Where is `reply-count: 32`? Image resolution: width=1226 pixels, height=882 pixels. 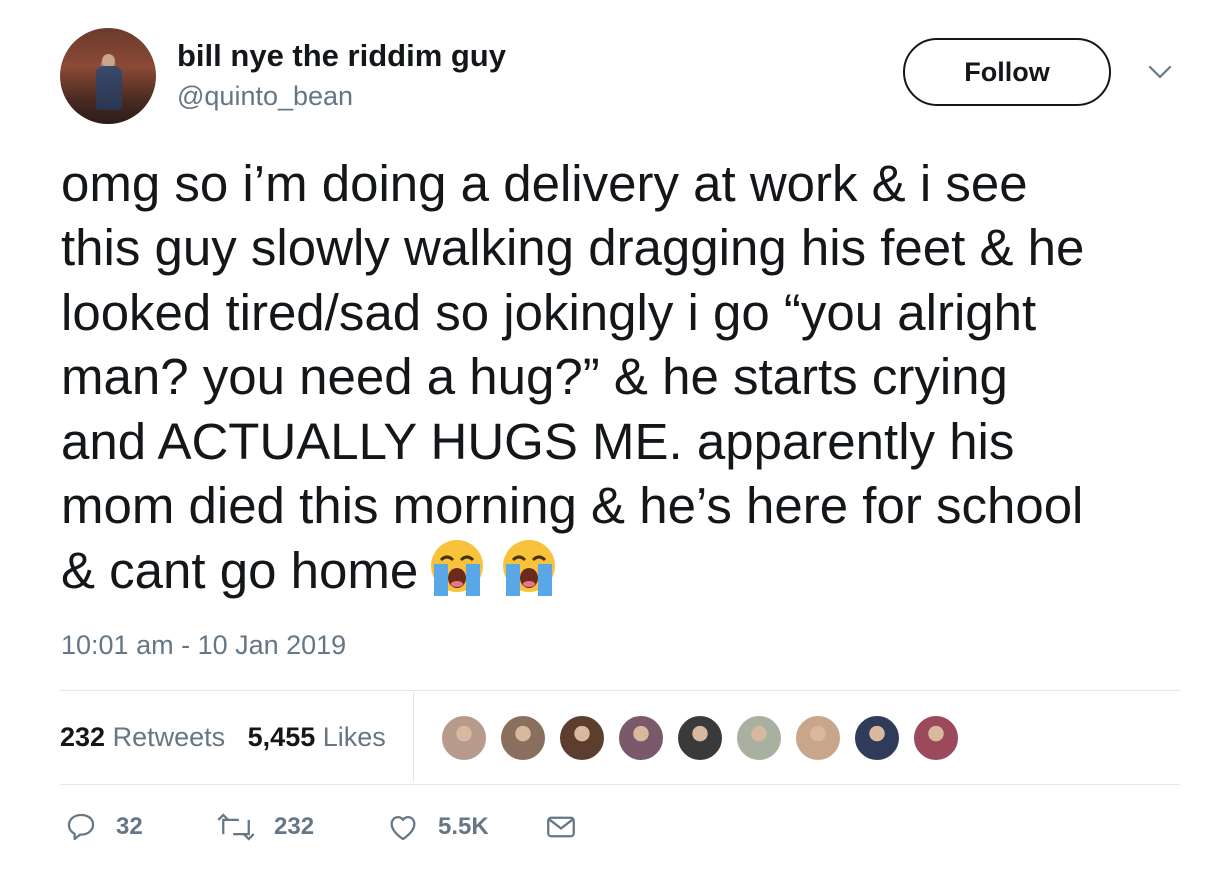 reply-count: 32 is located at coordinates (129, 826).